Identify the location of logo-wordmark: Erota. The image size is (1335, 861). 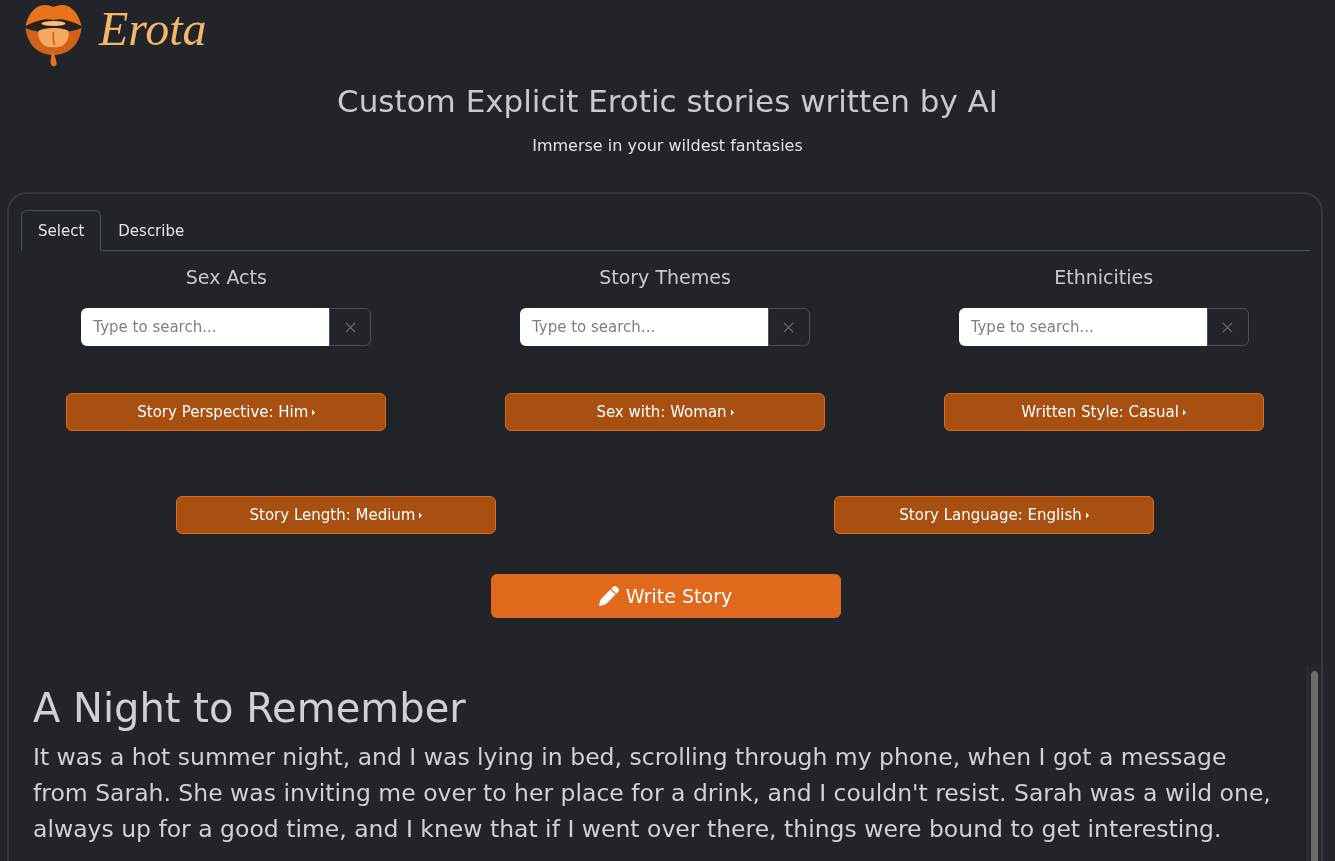
(153, 29).